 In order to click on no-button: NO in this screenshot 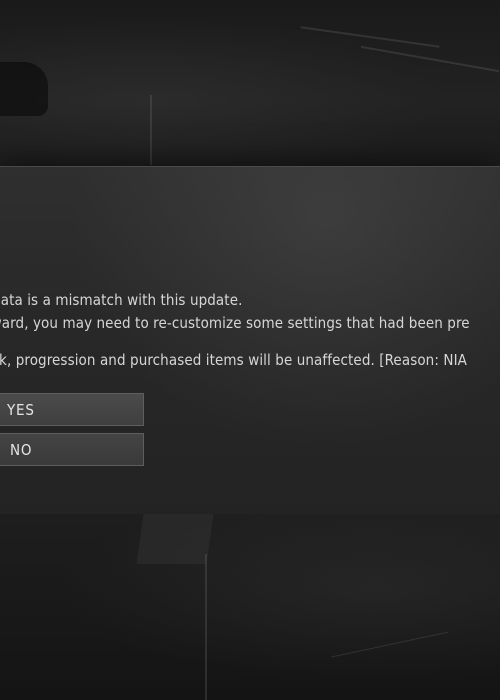, I will do `click(72, 449)`.